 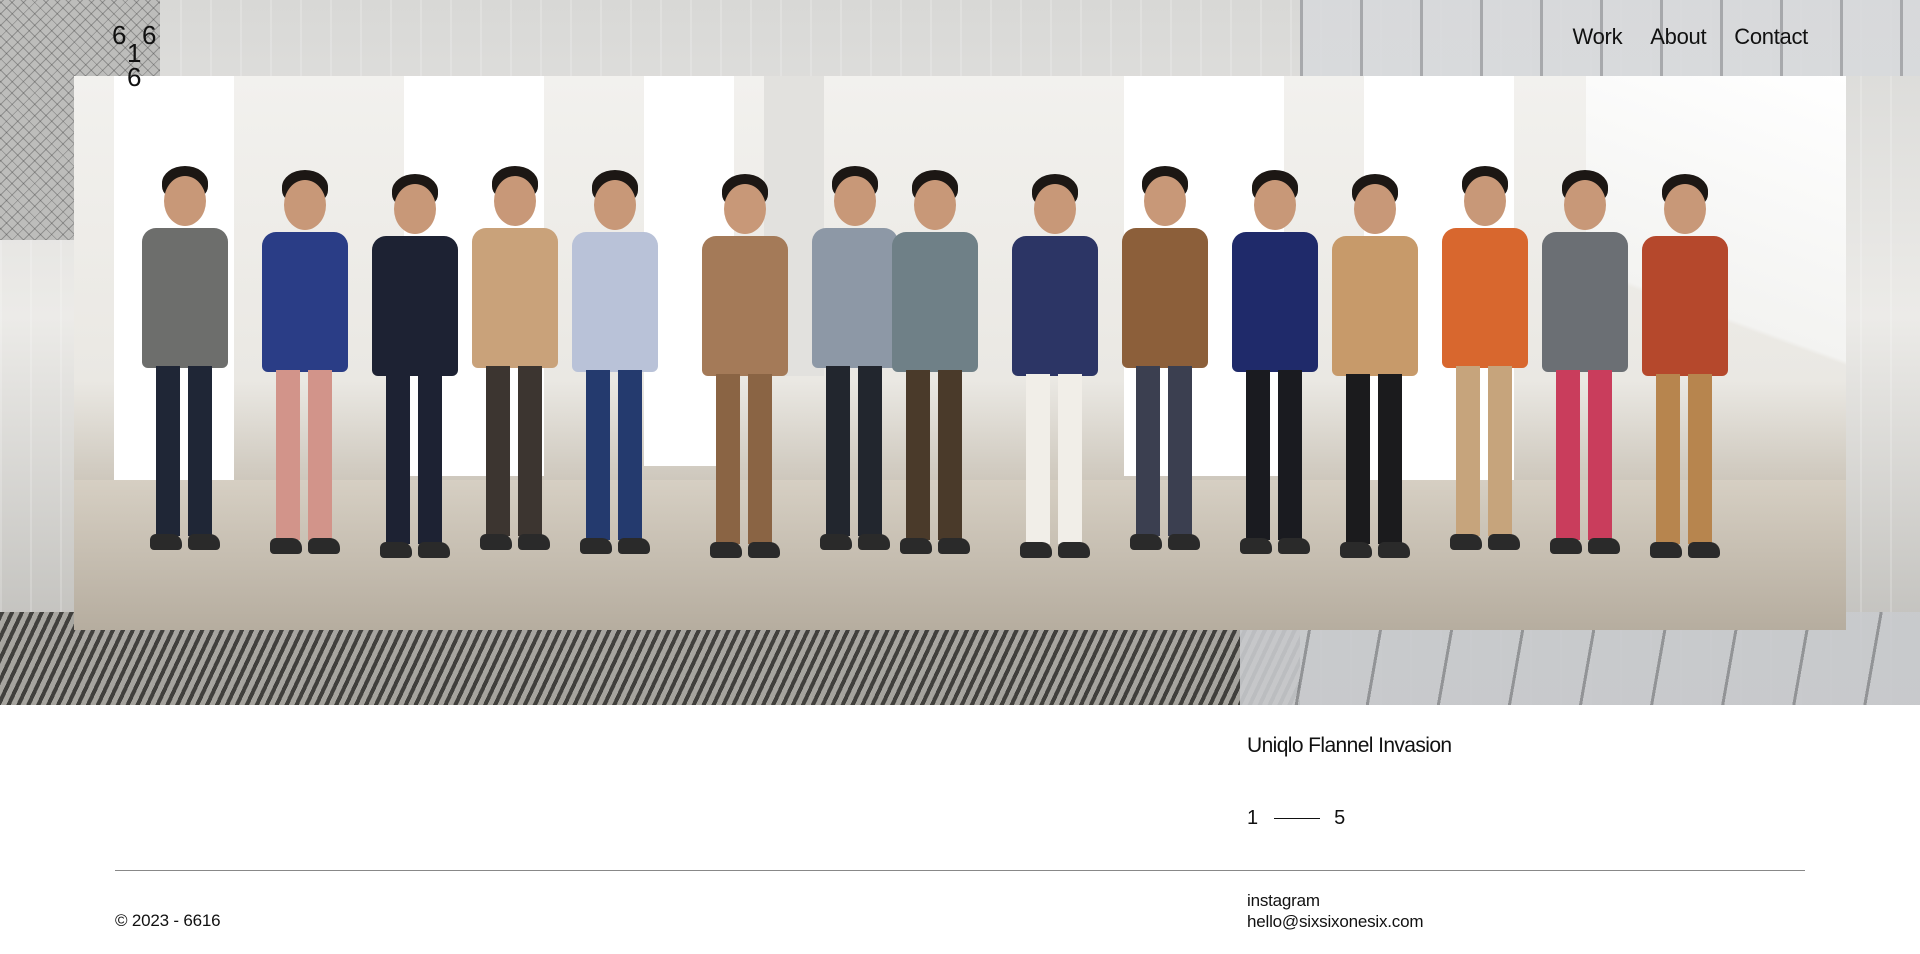 I want to click on pager-total: 5, so click(x=1340, y=818).